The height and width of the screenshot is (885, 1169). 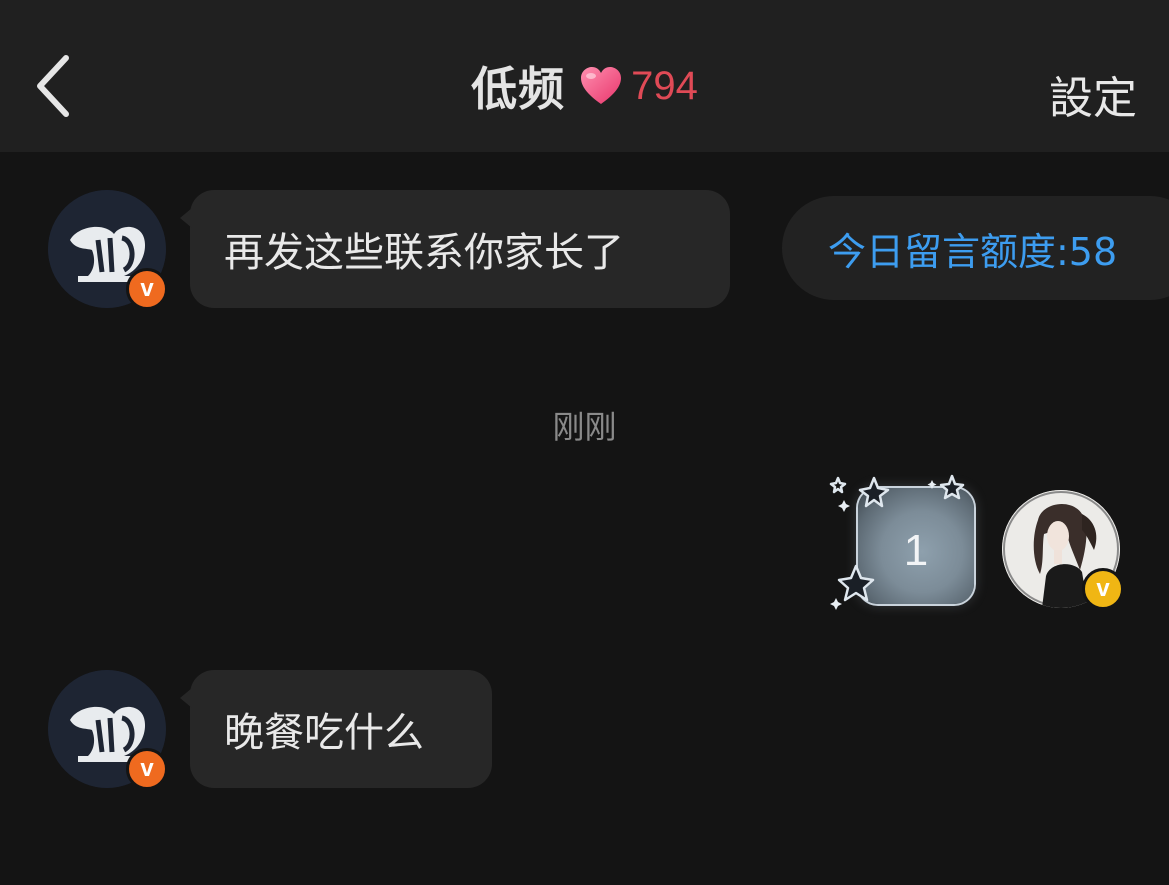 What do you see at coordinates (424, 253) in the screenshot?
I see `message-text: 再发这些联系你家长了` at bounding box center [424, 253].